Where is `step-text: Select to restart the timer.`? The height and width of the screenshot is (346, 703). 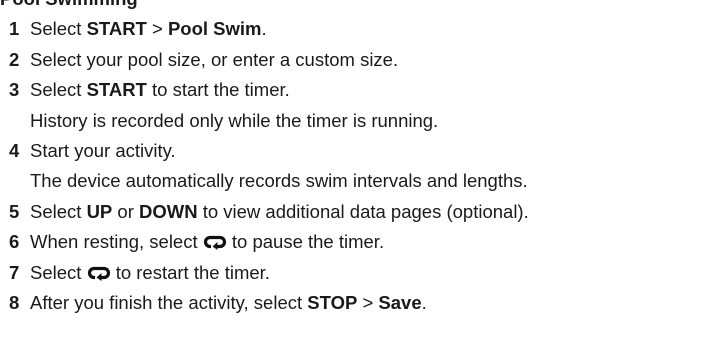
step-text: Select to restart the timer. is located at coordinates (150, 272).